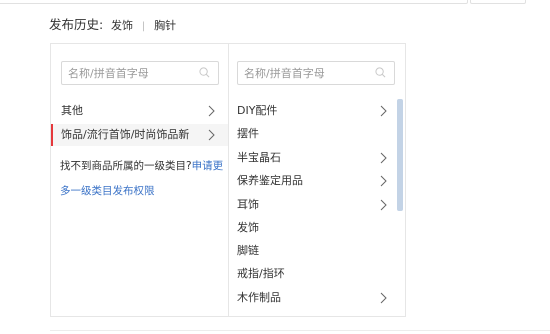 The image size is (550, 334). I want to click on subcategory-item-label: 戒指/指环, so click(261, 273).